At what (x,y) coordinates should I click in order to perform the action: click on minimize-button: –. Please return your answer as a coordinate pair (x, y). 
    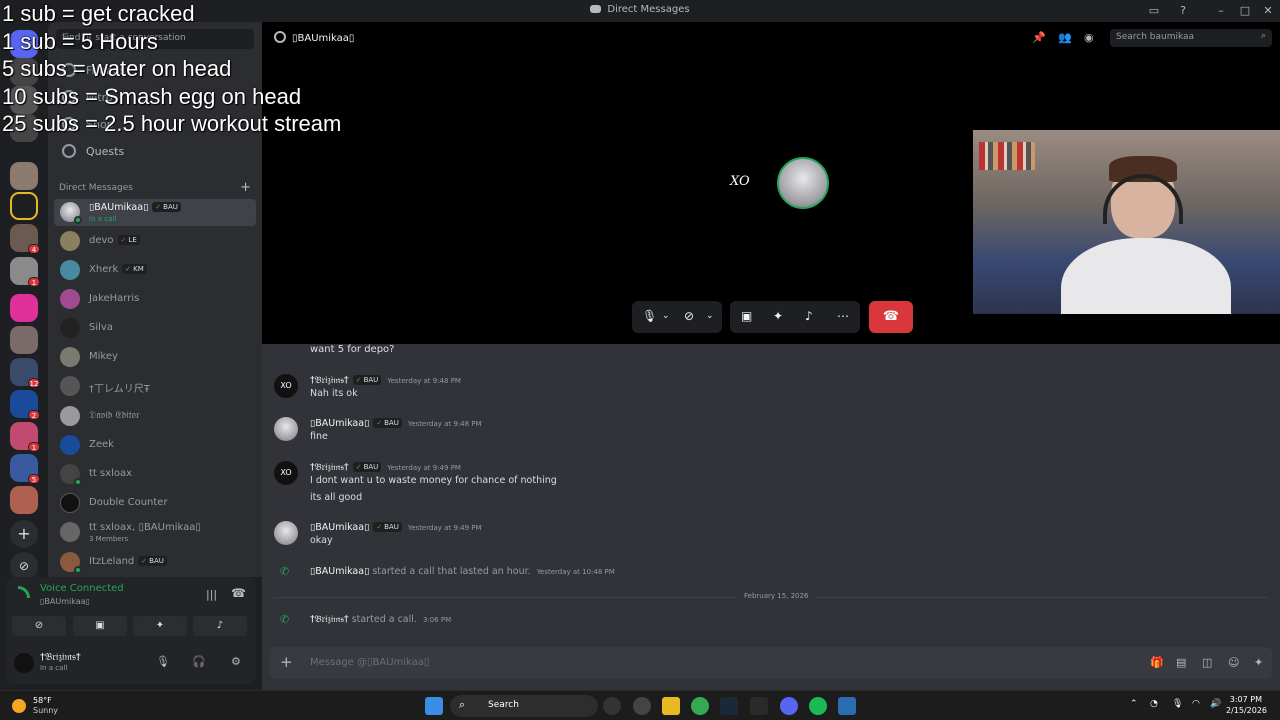
    Looking at the image, I should click on (1221, 11).